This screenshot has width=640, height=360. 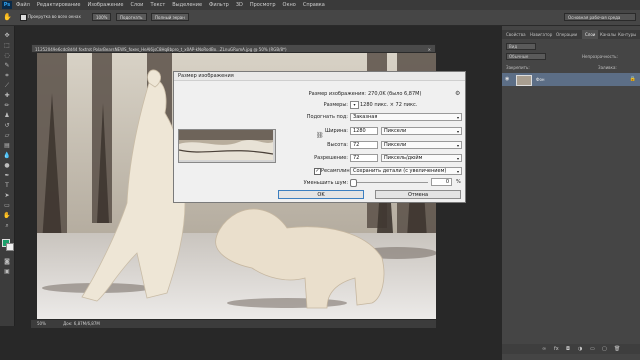 What do you see at coordinates (354, 105) in the screenshot?
I see `dims-dropdown: ▾` at bounding box center [354, 105].